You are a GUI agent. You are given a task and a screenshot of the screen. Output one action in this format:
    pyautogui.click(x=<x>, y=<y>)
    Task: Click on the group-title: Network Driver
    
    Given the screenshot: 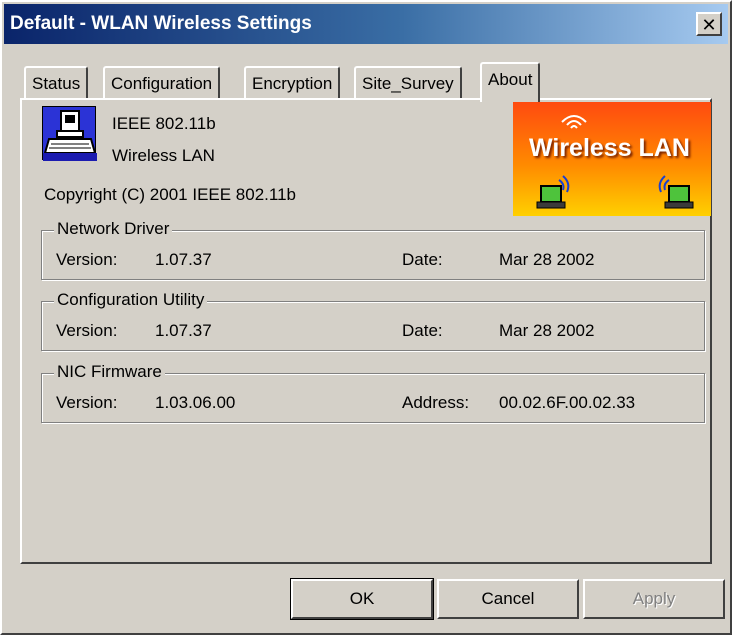 What is the action you would take?
    pyautogui.click(x=113, y=229)
    